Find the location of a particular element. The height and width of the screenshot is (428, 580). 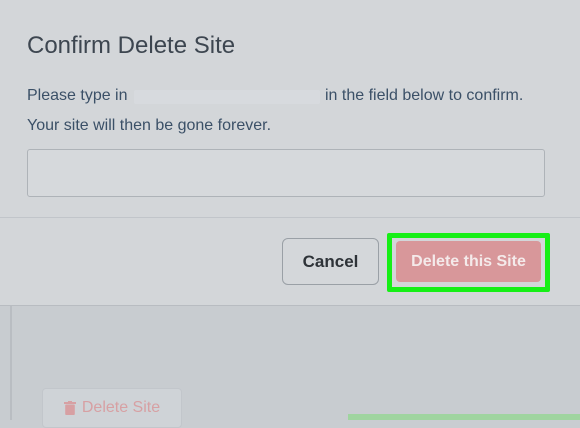

modal-divider is located at coordinates (290, 217).